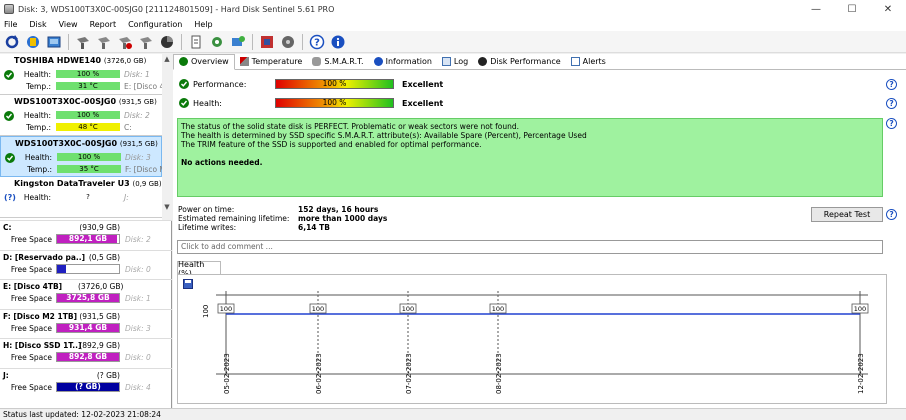 The height and width of the screenshot is (420, 906). Describe the element at coordinates (12, 42) in the screenshot. I see `refresh-icon` at that location.